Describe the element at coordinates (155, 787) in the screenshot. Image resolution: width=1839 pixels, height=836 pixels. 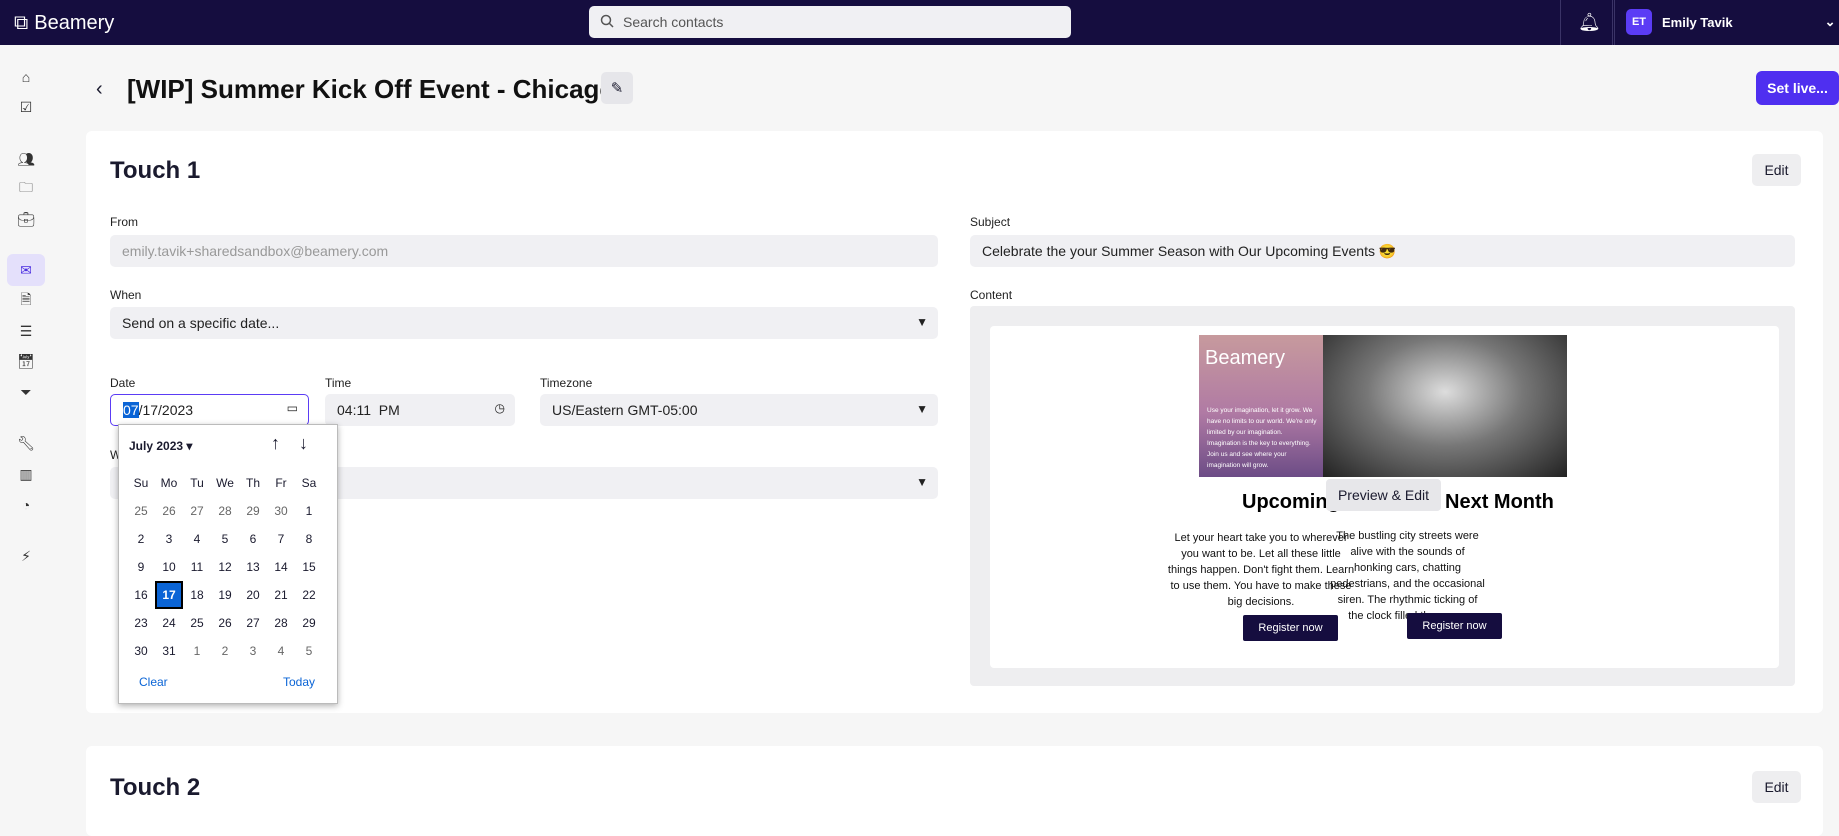
I see `touch-title: Touch 2` at that location.